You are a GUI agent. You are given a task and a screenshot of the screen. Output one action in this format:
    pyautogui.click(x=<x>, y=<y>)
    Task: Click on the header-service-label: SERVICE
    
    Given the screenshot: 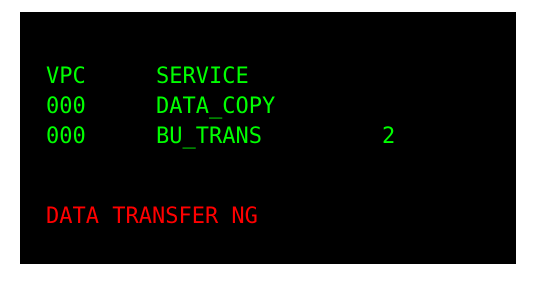 What is the action you would take?
    pyautogui.click(x=202, y=76)
    